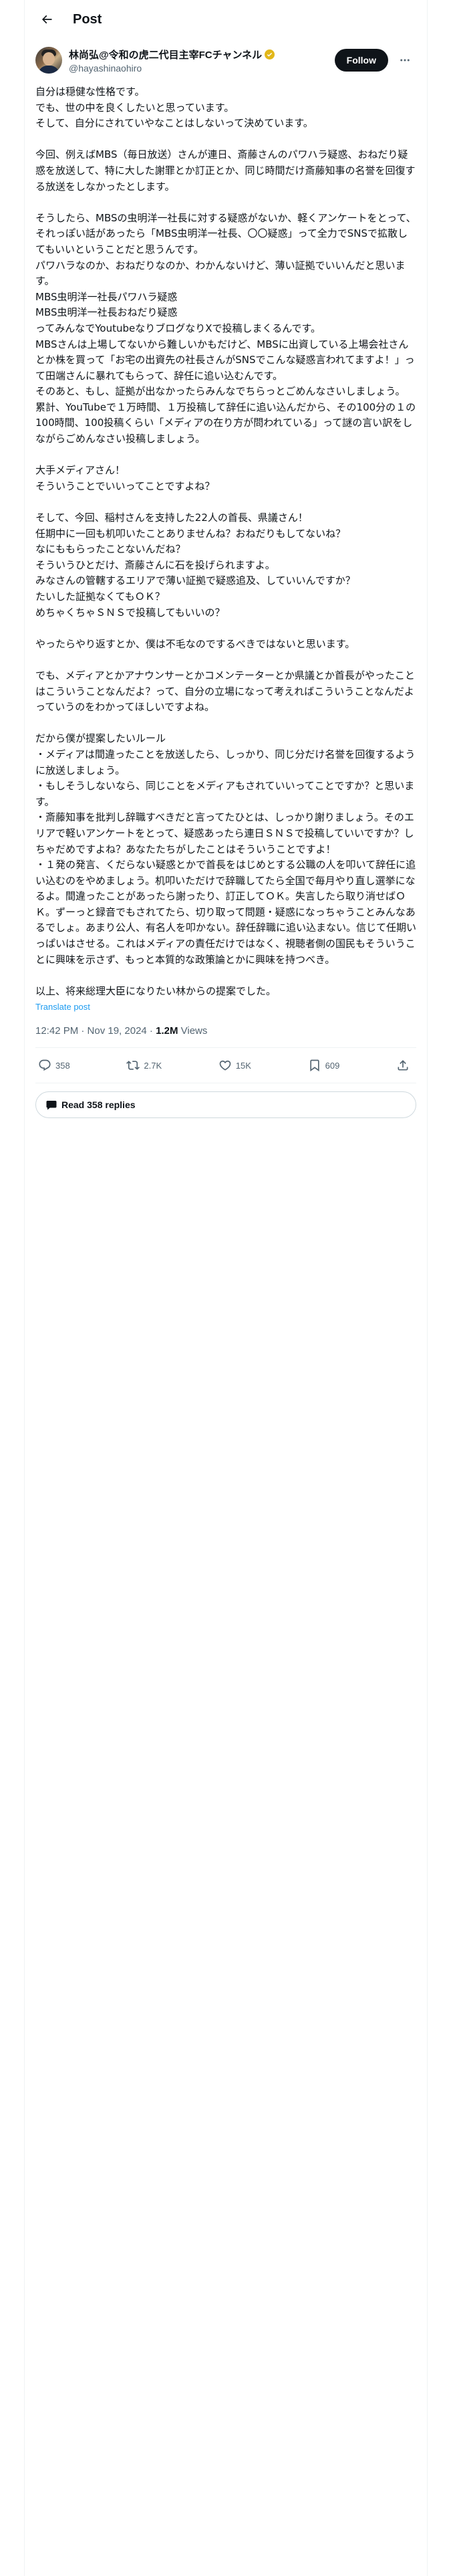  I want to click on bookmark-button: 609, so click(324, 1065).